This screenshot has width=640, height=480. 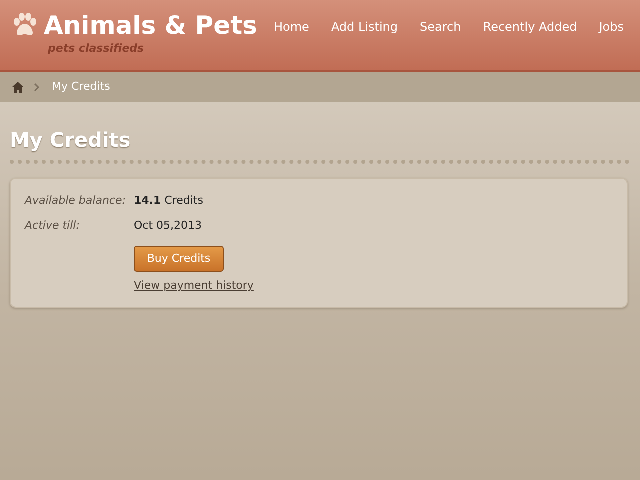 What do you see at coordinates (71, 140) in the screenshot?
I see `page-title: My Credits` at bounding box center [71, 140].